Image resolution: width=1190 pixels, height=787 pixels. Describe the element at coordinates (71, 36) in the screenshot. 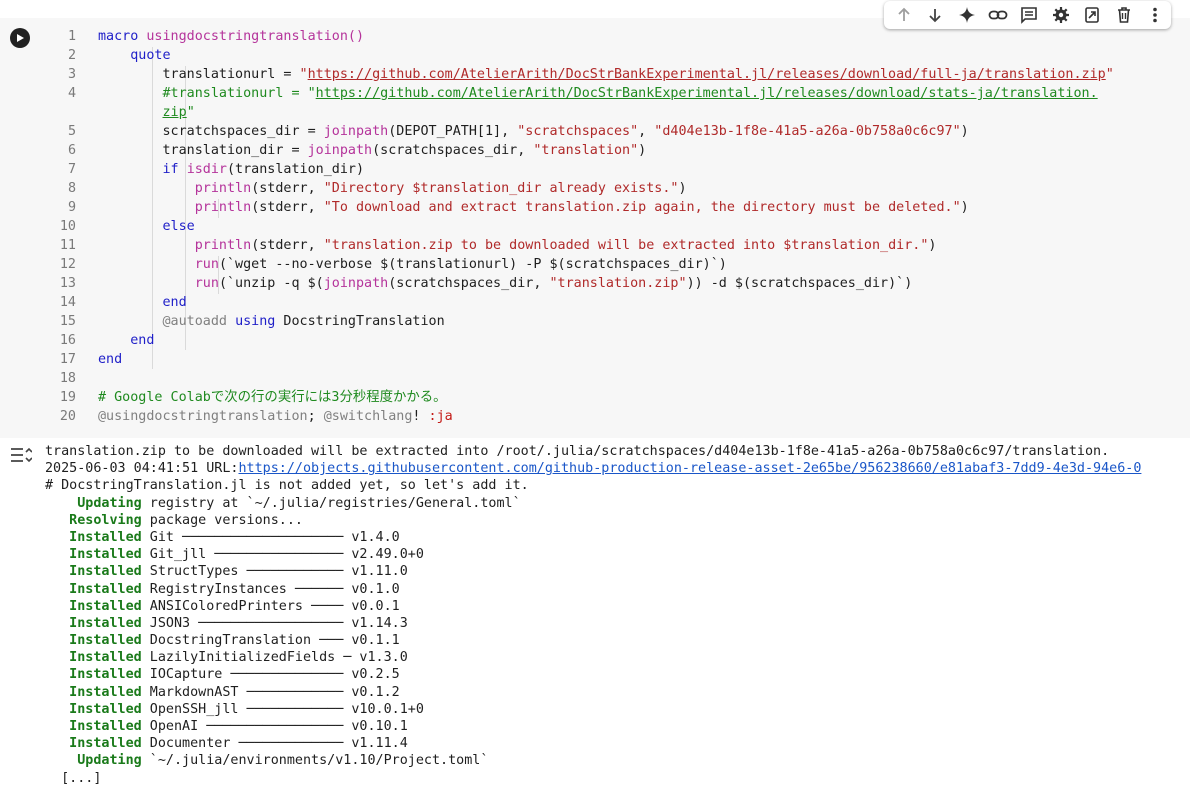

I see `line-number: 1` at that location.